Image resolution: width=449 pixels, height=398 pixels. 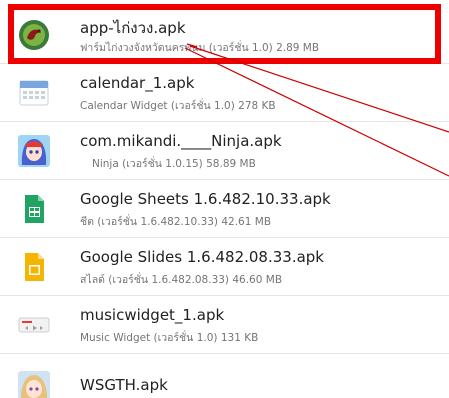 I want to click on file-name: Google Slides 1.6.482.08.33.apk, so click(x=202, y=257).